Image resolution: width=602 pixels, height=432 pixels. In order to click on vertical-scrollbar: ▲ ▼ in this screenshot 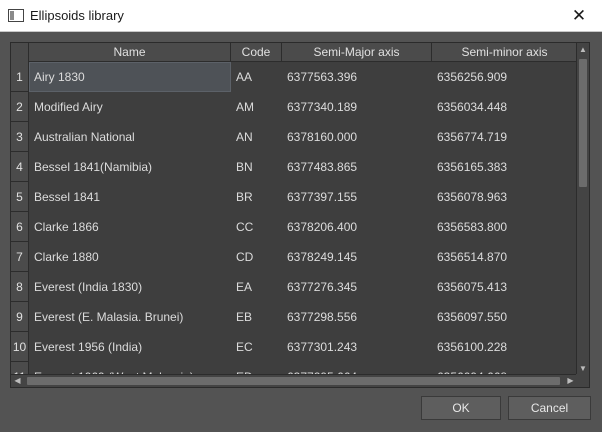, I will do `click(582, 209)`.